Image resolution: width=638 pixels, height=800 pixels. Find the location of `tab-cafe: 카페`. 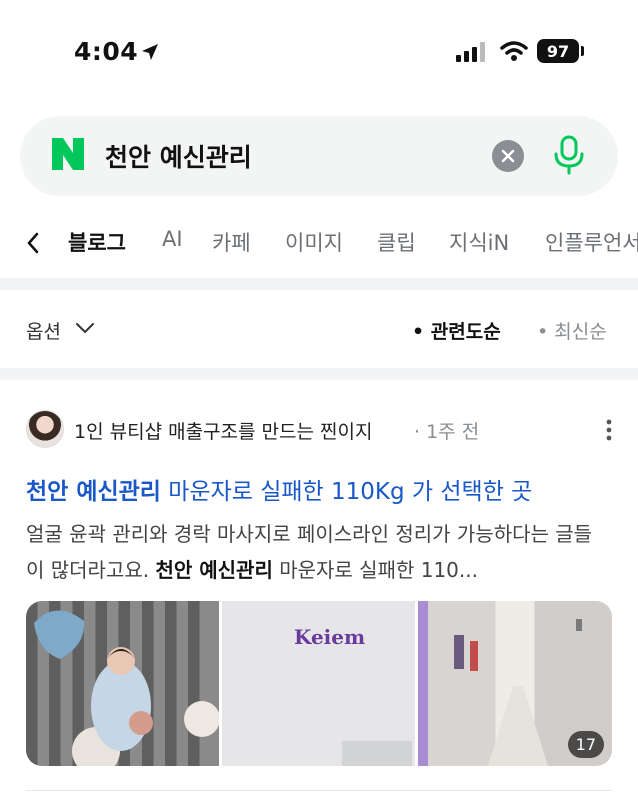

tab-cafe: 카페 is located at coordinates (231, 242).